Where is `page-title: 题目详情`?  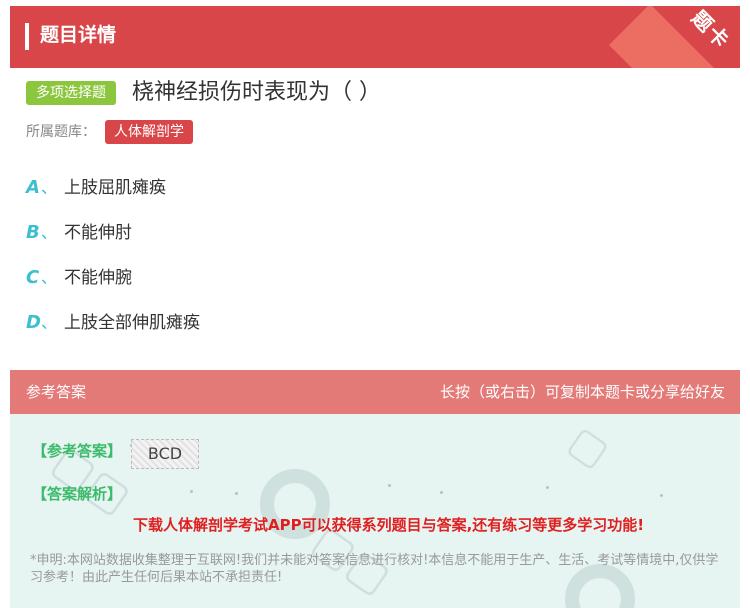
page-title: 题目详情 is located at coordinates (78, 35).